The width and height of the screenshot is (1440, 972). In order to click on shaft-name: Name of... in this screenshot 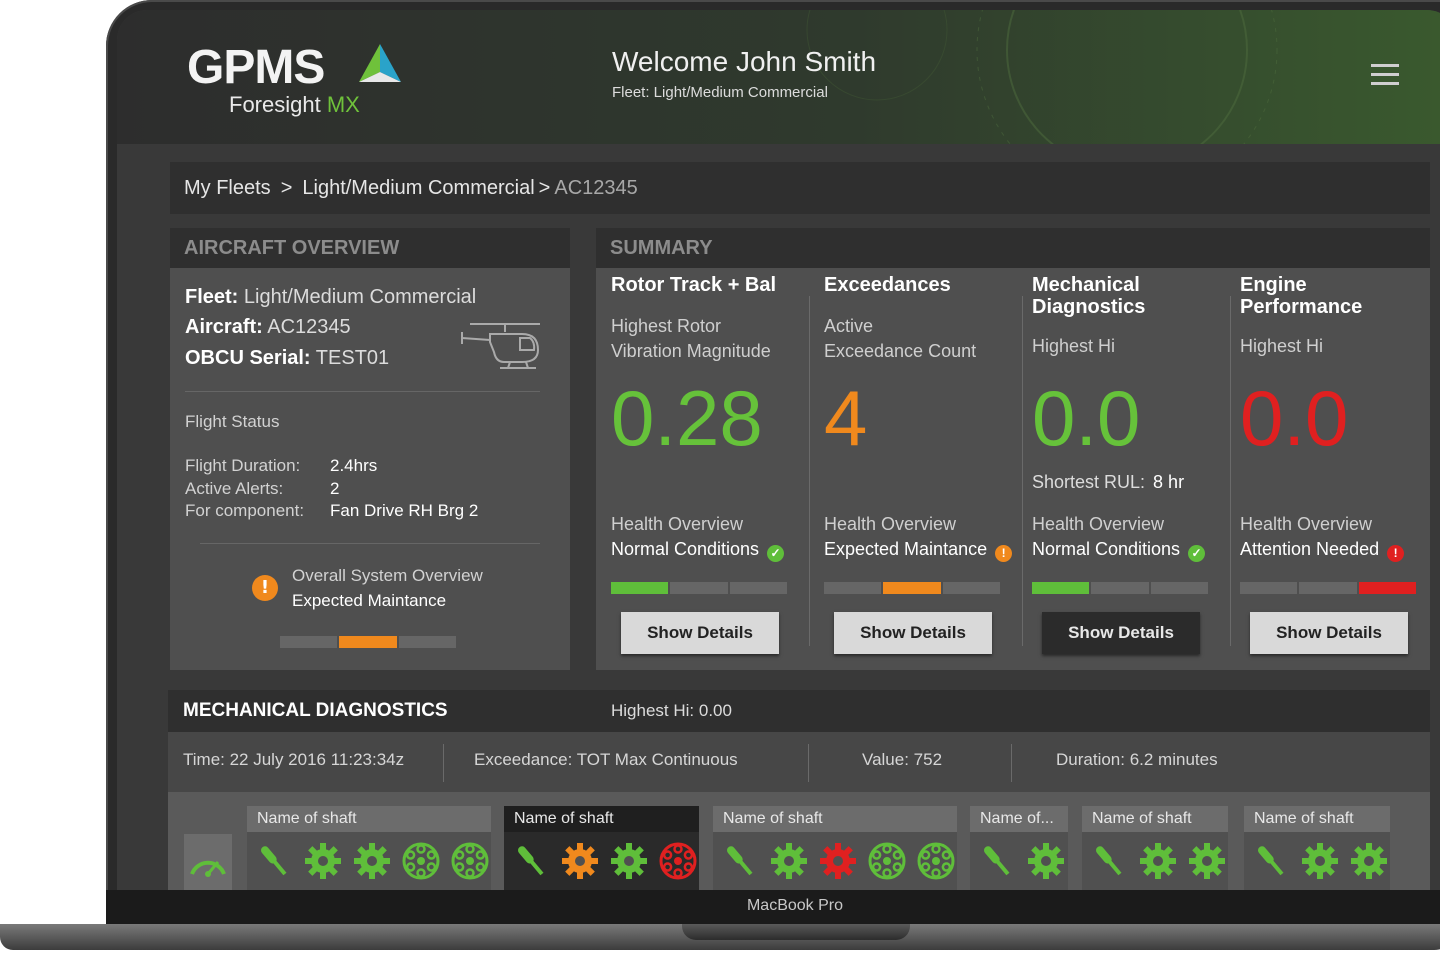, I will do `click(1019, 819)`.